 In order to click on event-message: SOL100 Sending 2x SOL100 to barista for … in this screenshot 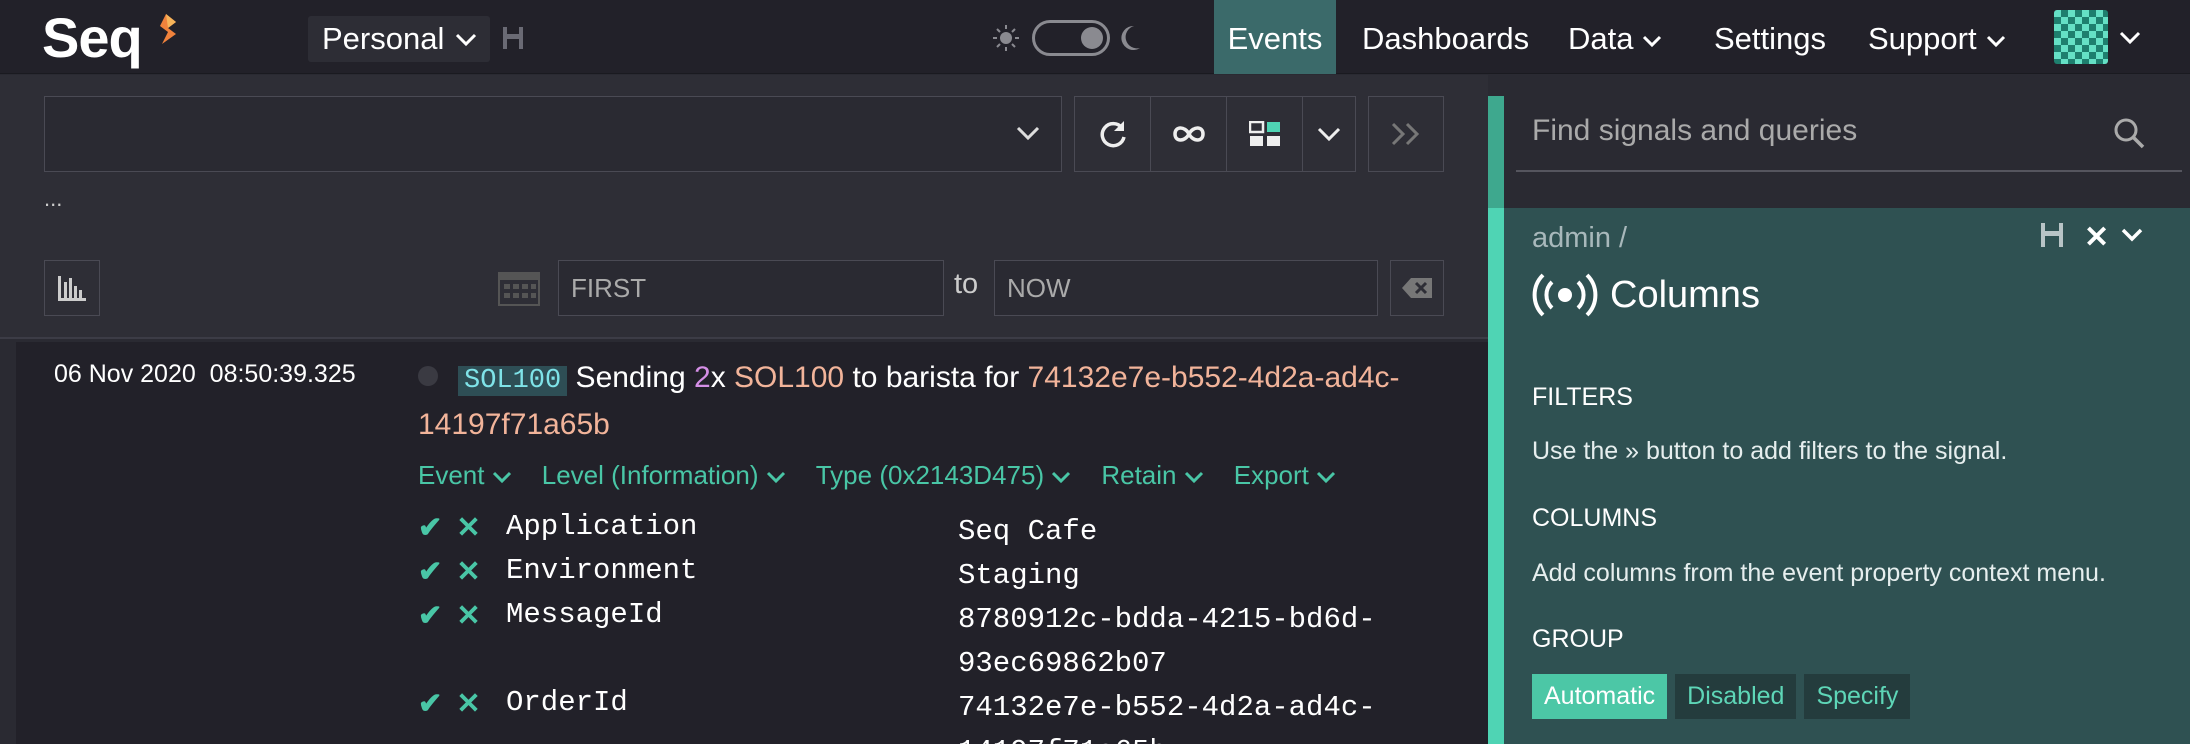, I will do `click(924, 401)`.